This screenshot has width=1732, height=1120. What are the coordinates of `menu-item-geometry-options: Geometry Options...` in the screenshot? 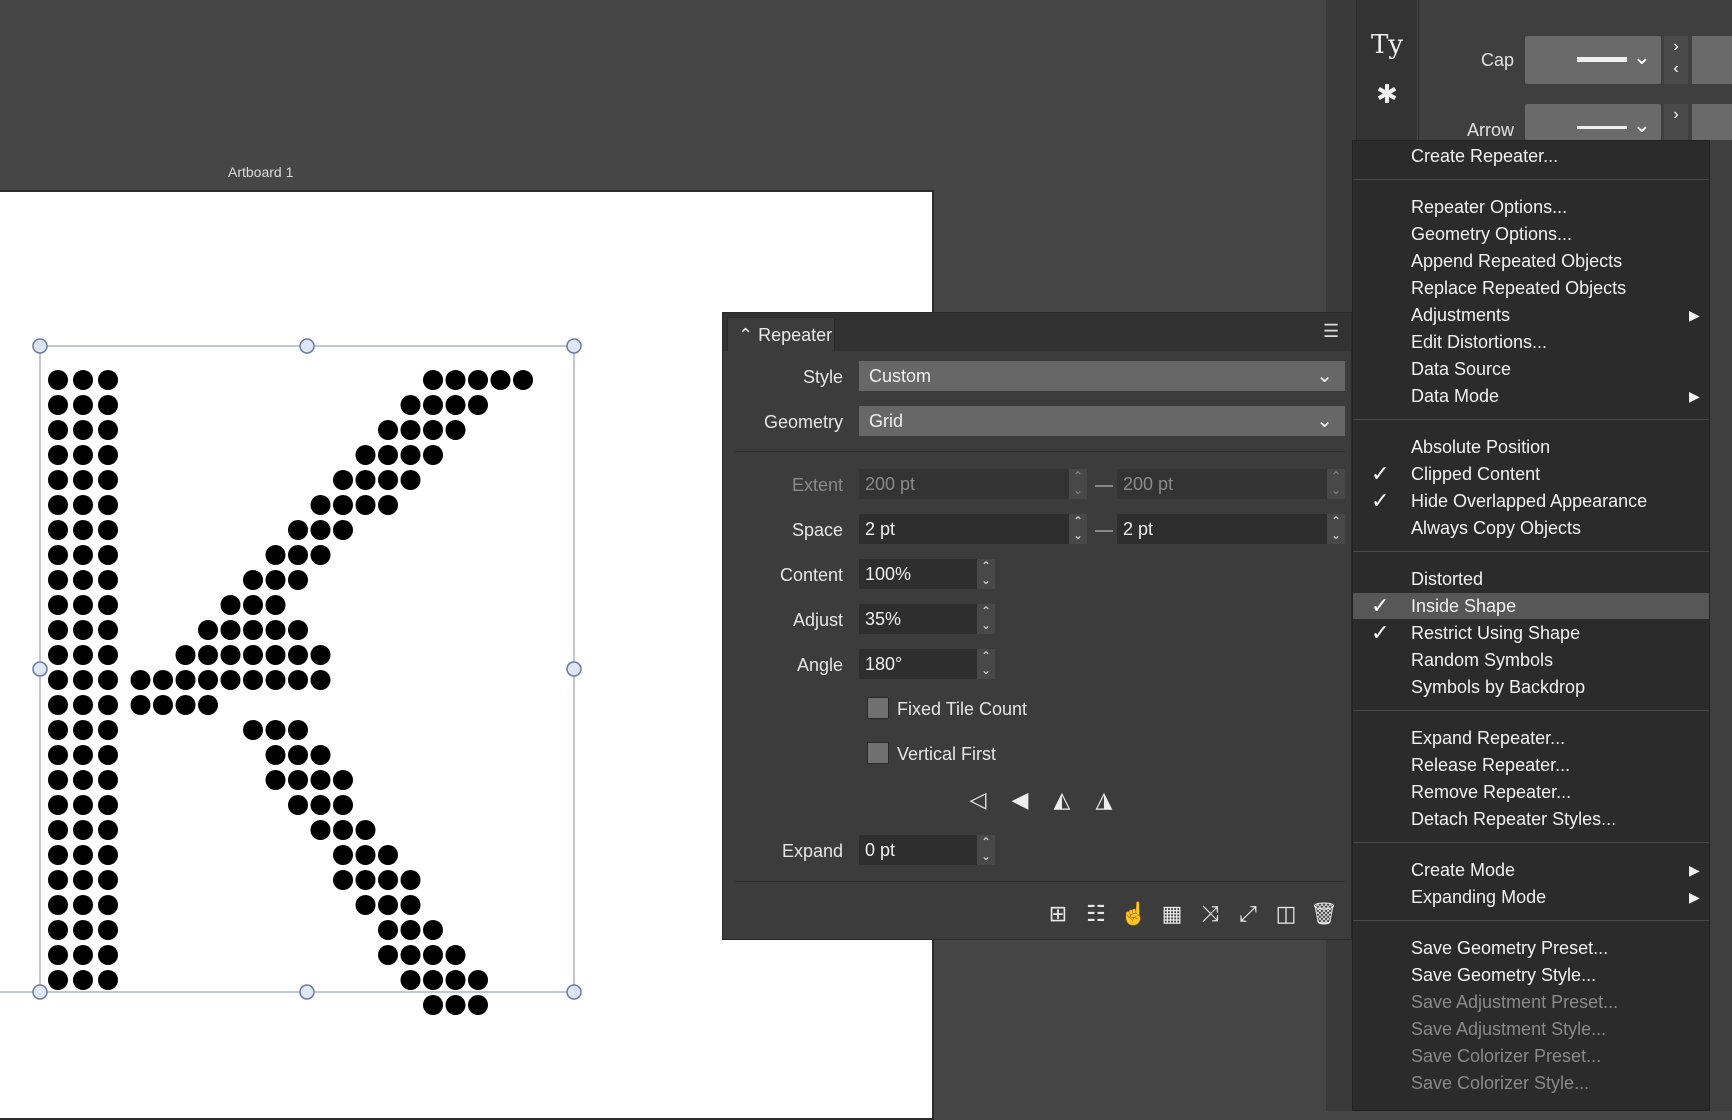 It's located at (1531, 234).